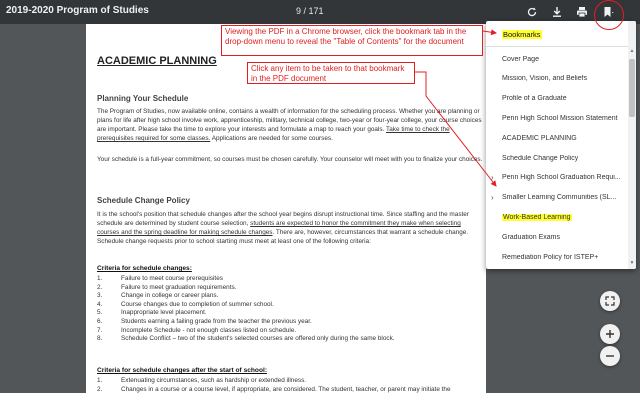  Describe the element at coordinates (164, 313) in the screenshot. I see `criteria-item-text: Inappropriate level placement.` at that location.